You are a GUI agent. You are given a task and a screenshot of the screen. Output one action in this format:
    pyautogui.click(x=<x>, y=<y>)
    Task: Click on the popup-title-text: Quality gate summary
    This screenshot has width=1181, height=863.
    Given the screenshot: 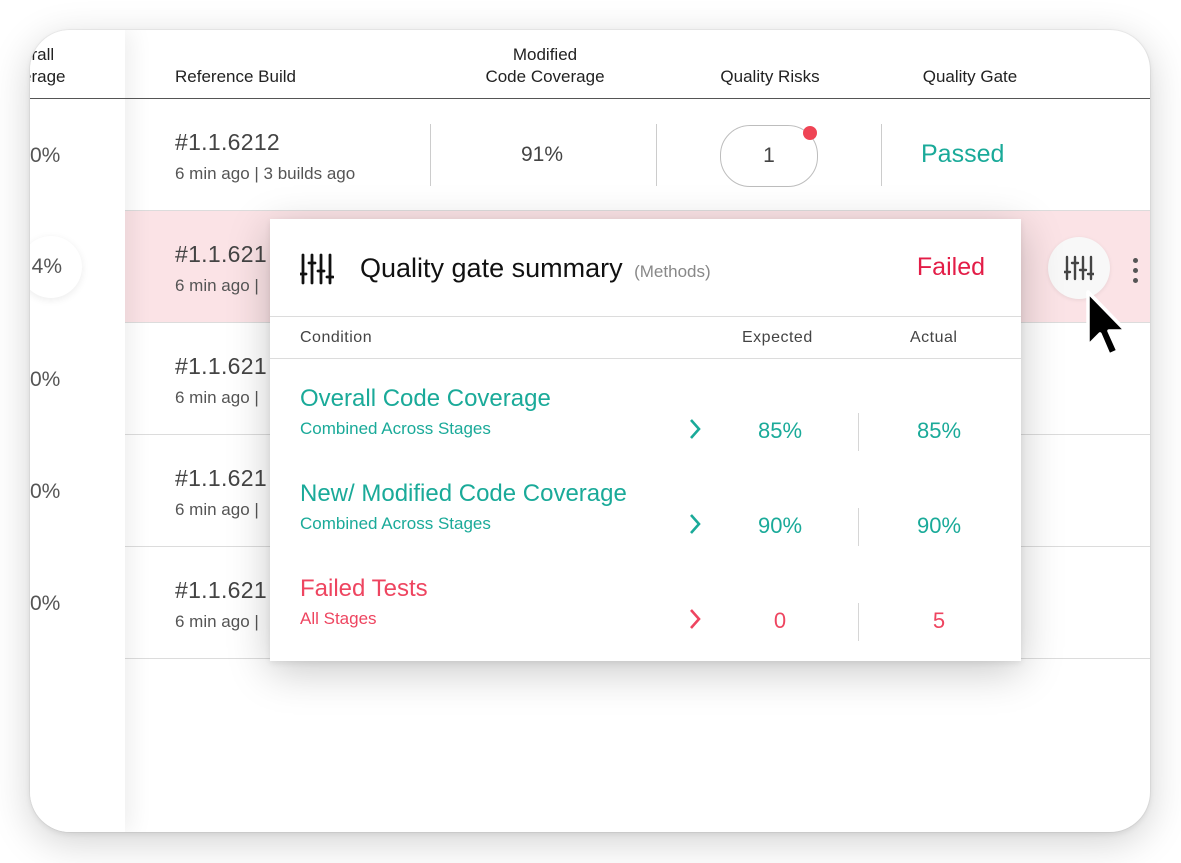 What is the action you would take?
    pyautogui.click(x=491, y=268)
    